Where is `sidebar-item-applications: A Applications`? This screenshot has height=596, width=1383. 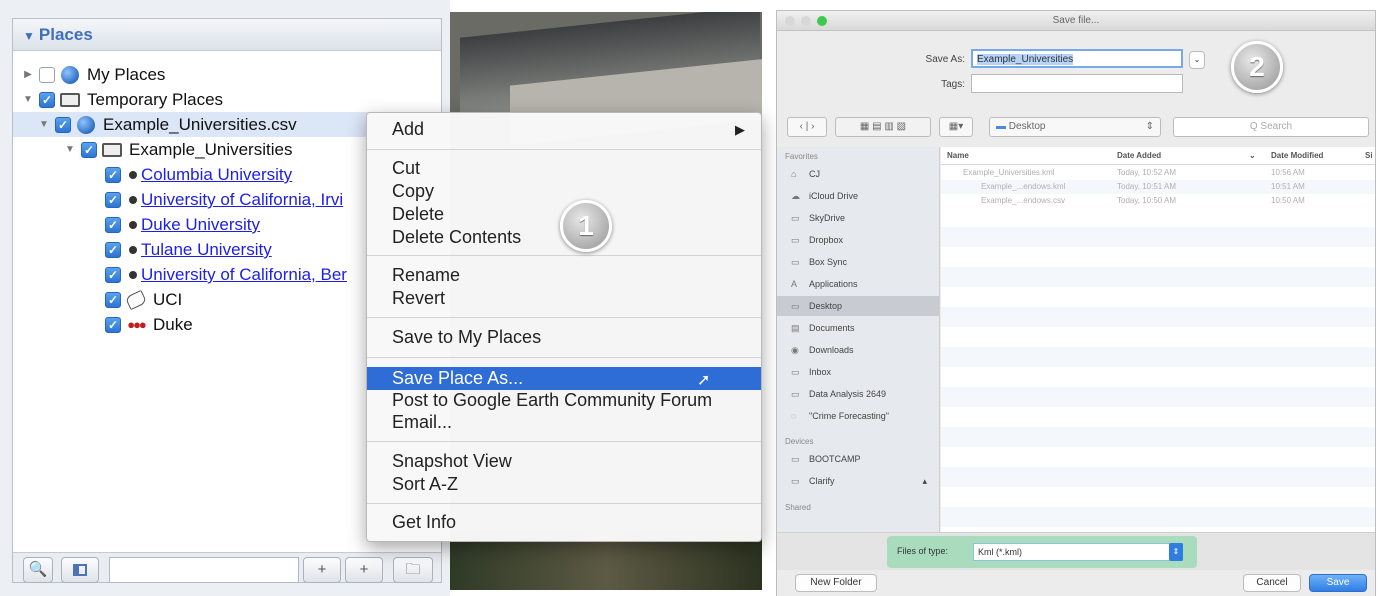 sidebar-item-applications: A Applications is located at coordinates (858, 284).